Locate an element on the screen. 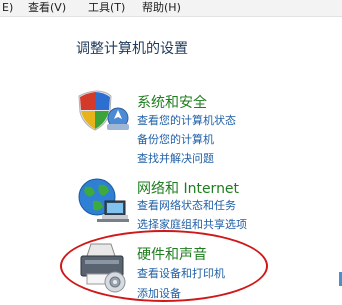 The image size is (342, 305). menu-edit: E) is located at coordinates (7, 8).